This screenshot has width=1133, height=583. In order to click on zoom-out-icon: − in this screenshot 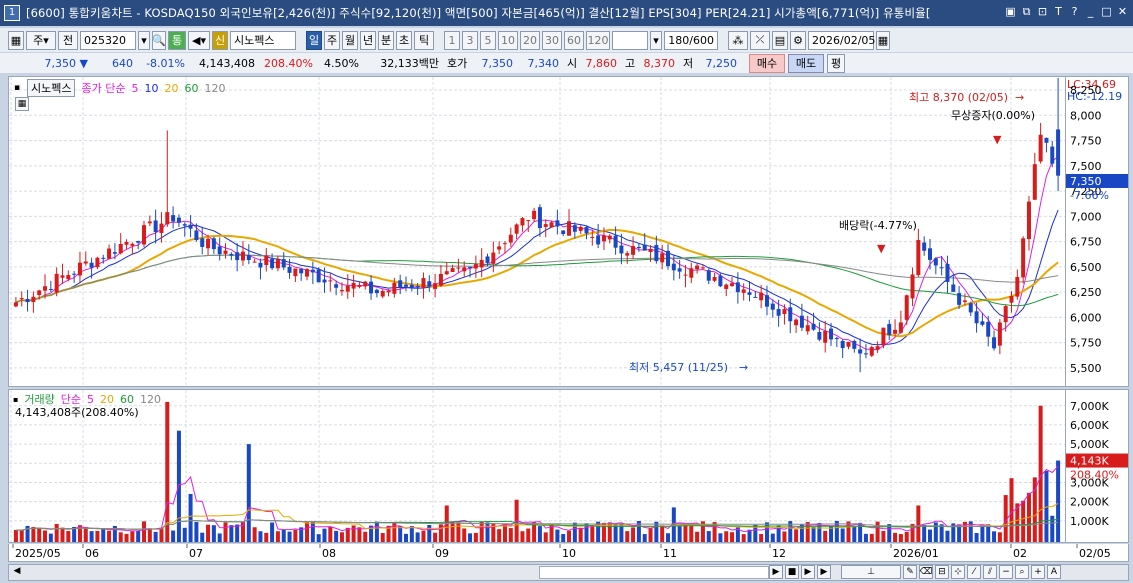, I will do `click(1006, 572)`.